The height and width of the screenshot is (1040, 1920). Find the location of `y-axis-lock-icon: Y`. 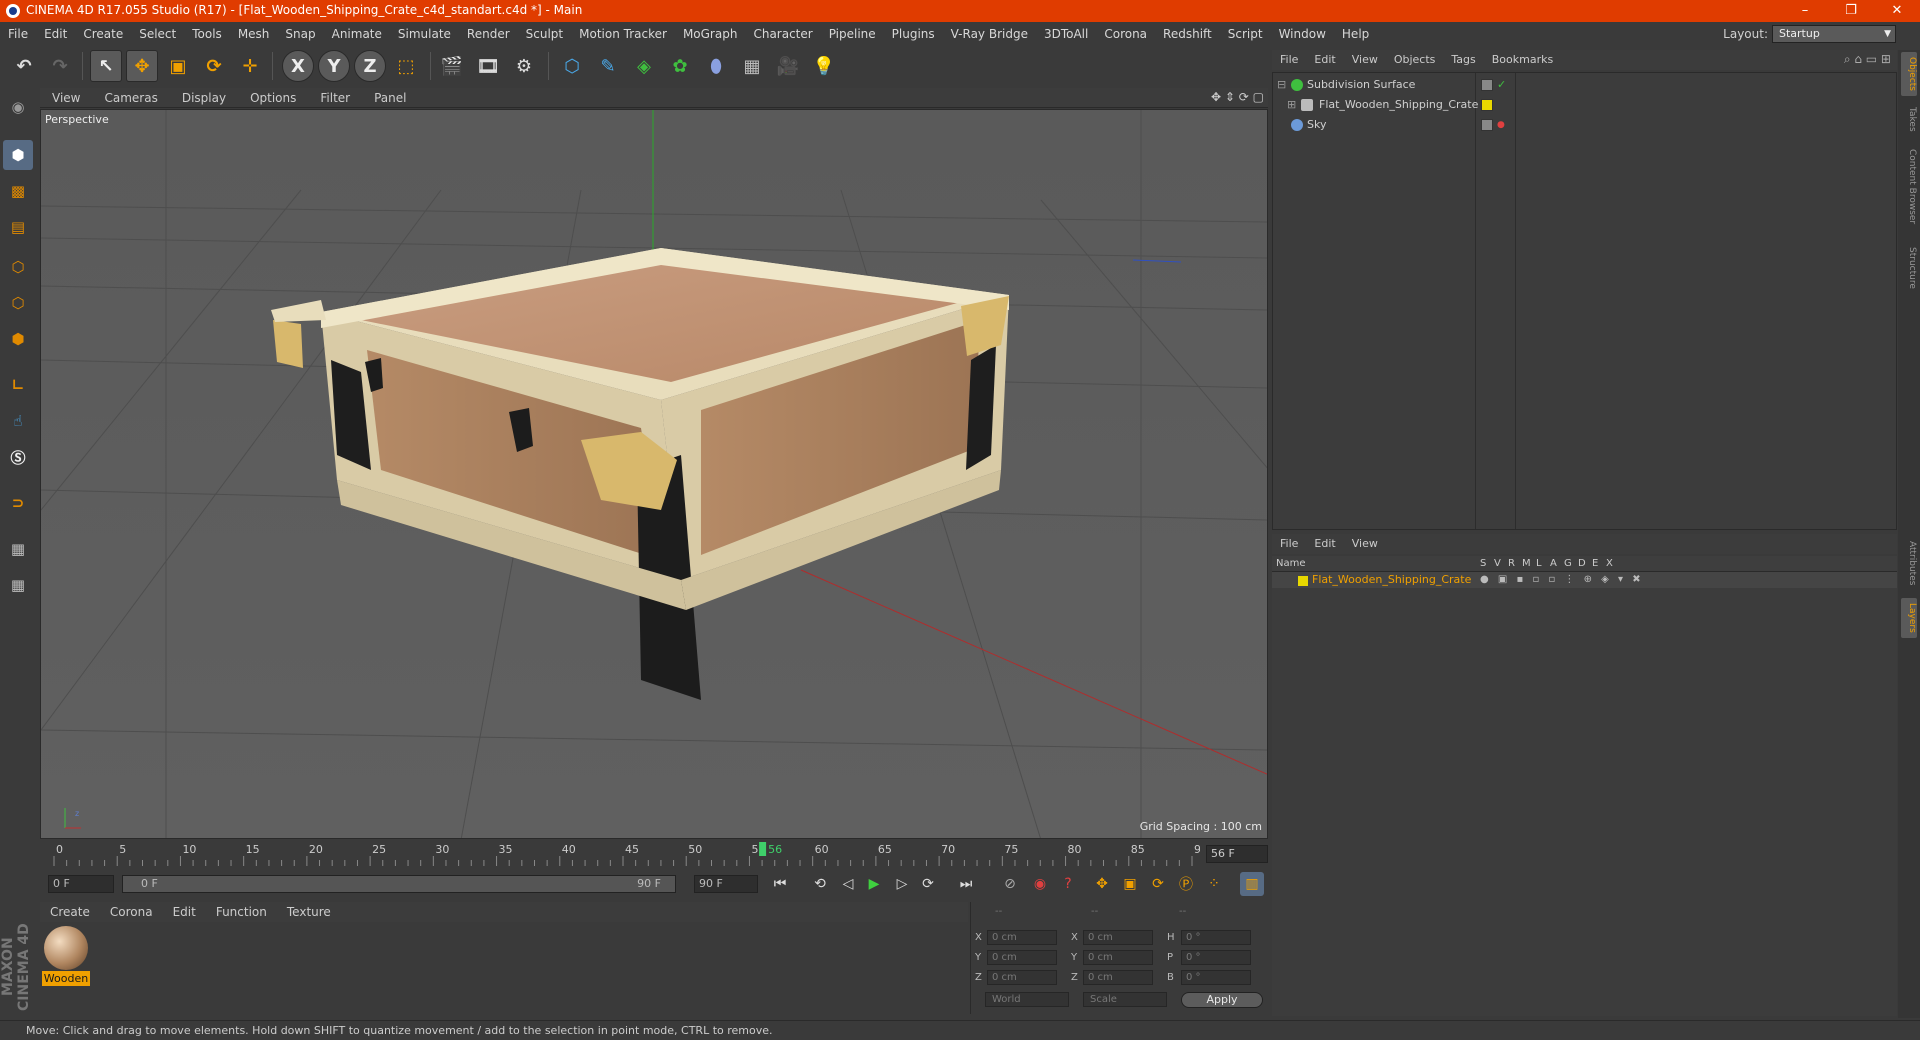

y-axis-lock-icon: Y is located at coordinates (334, 66).